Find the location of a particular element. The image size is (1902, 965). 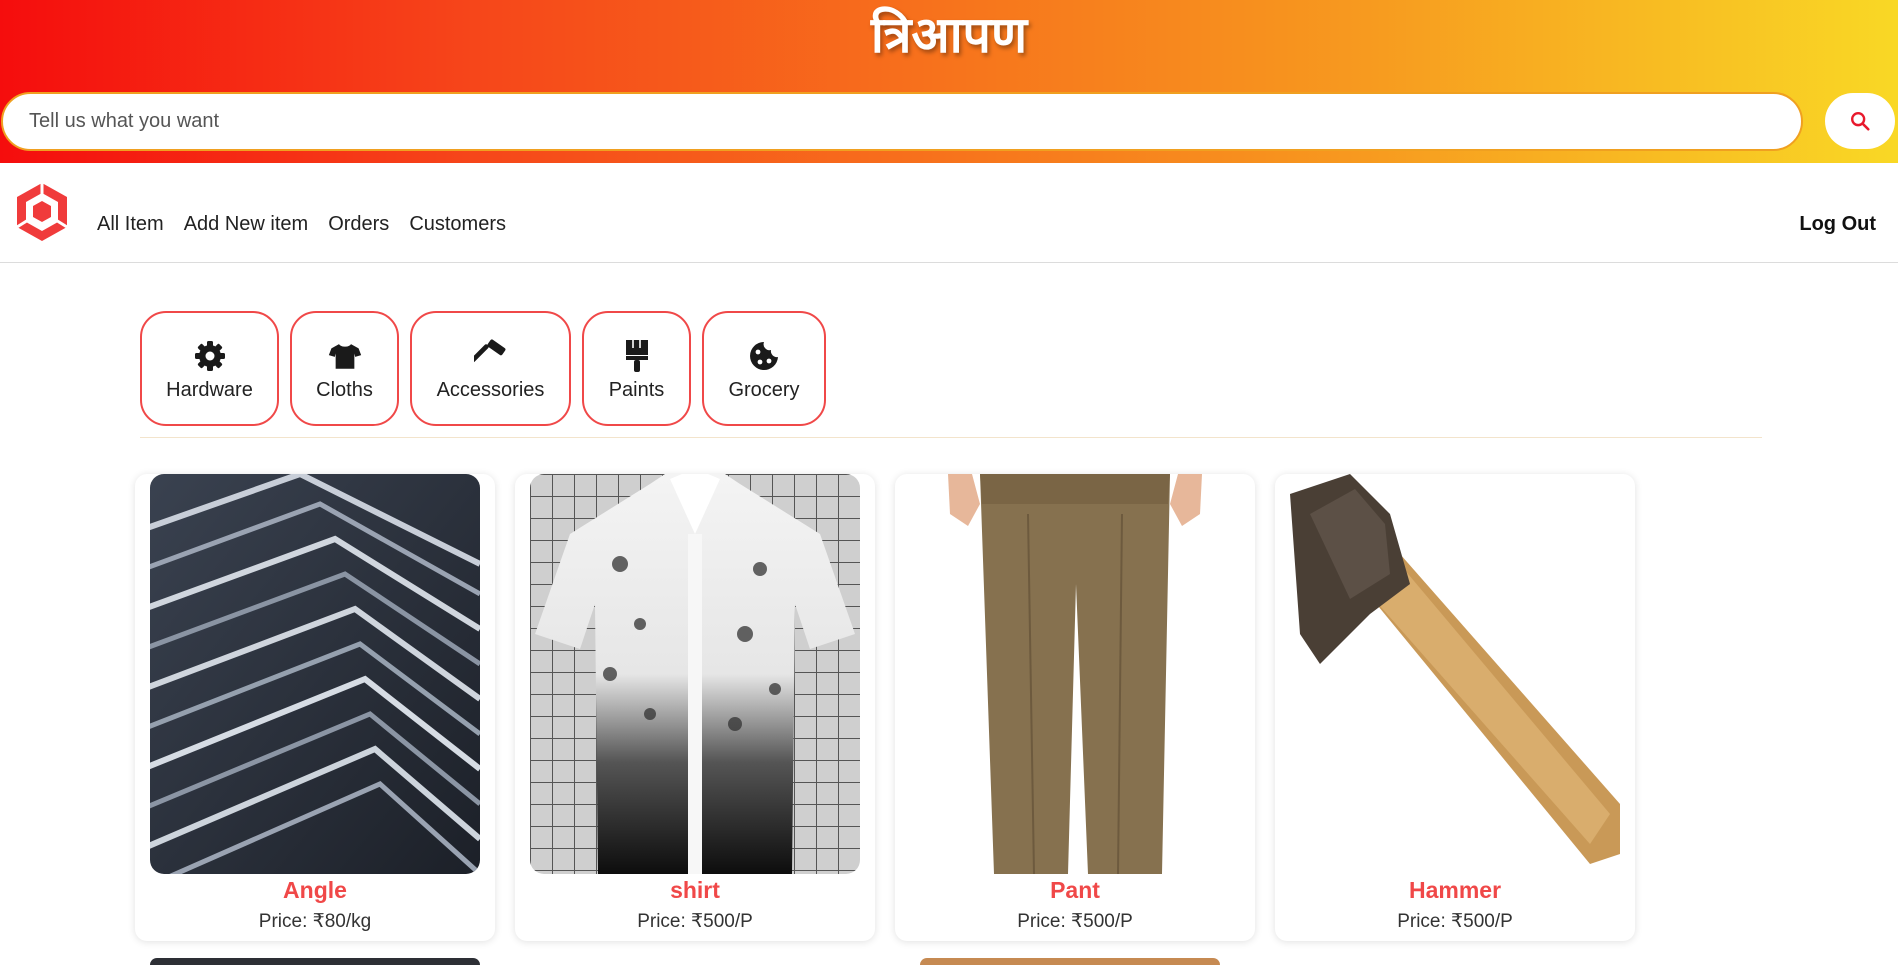

paint-brush-icon is located at coordinates (637, 356).